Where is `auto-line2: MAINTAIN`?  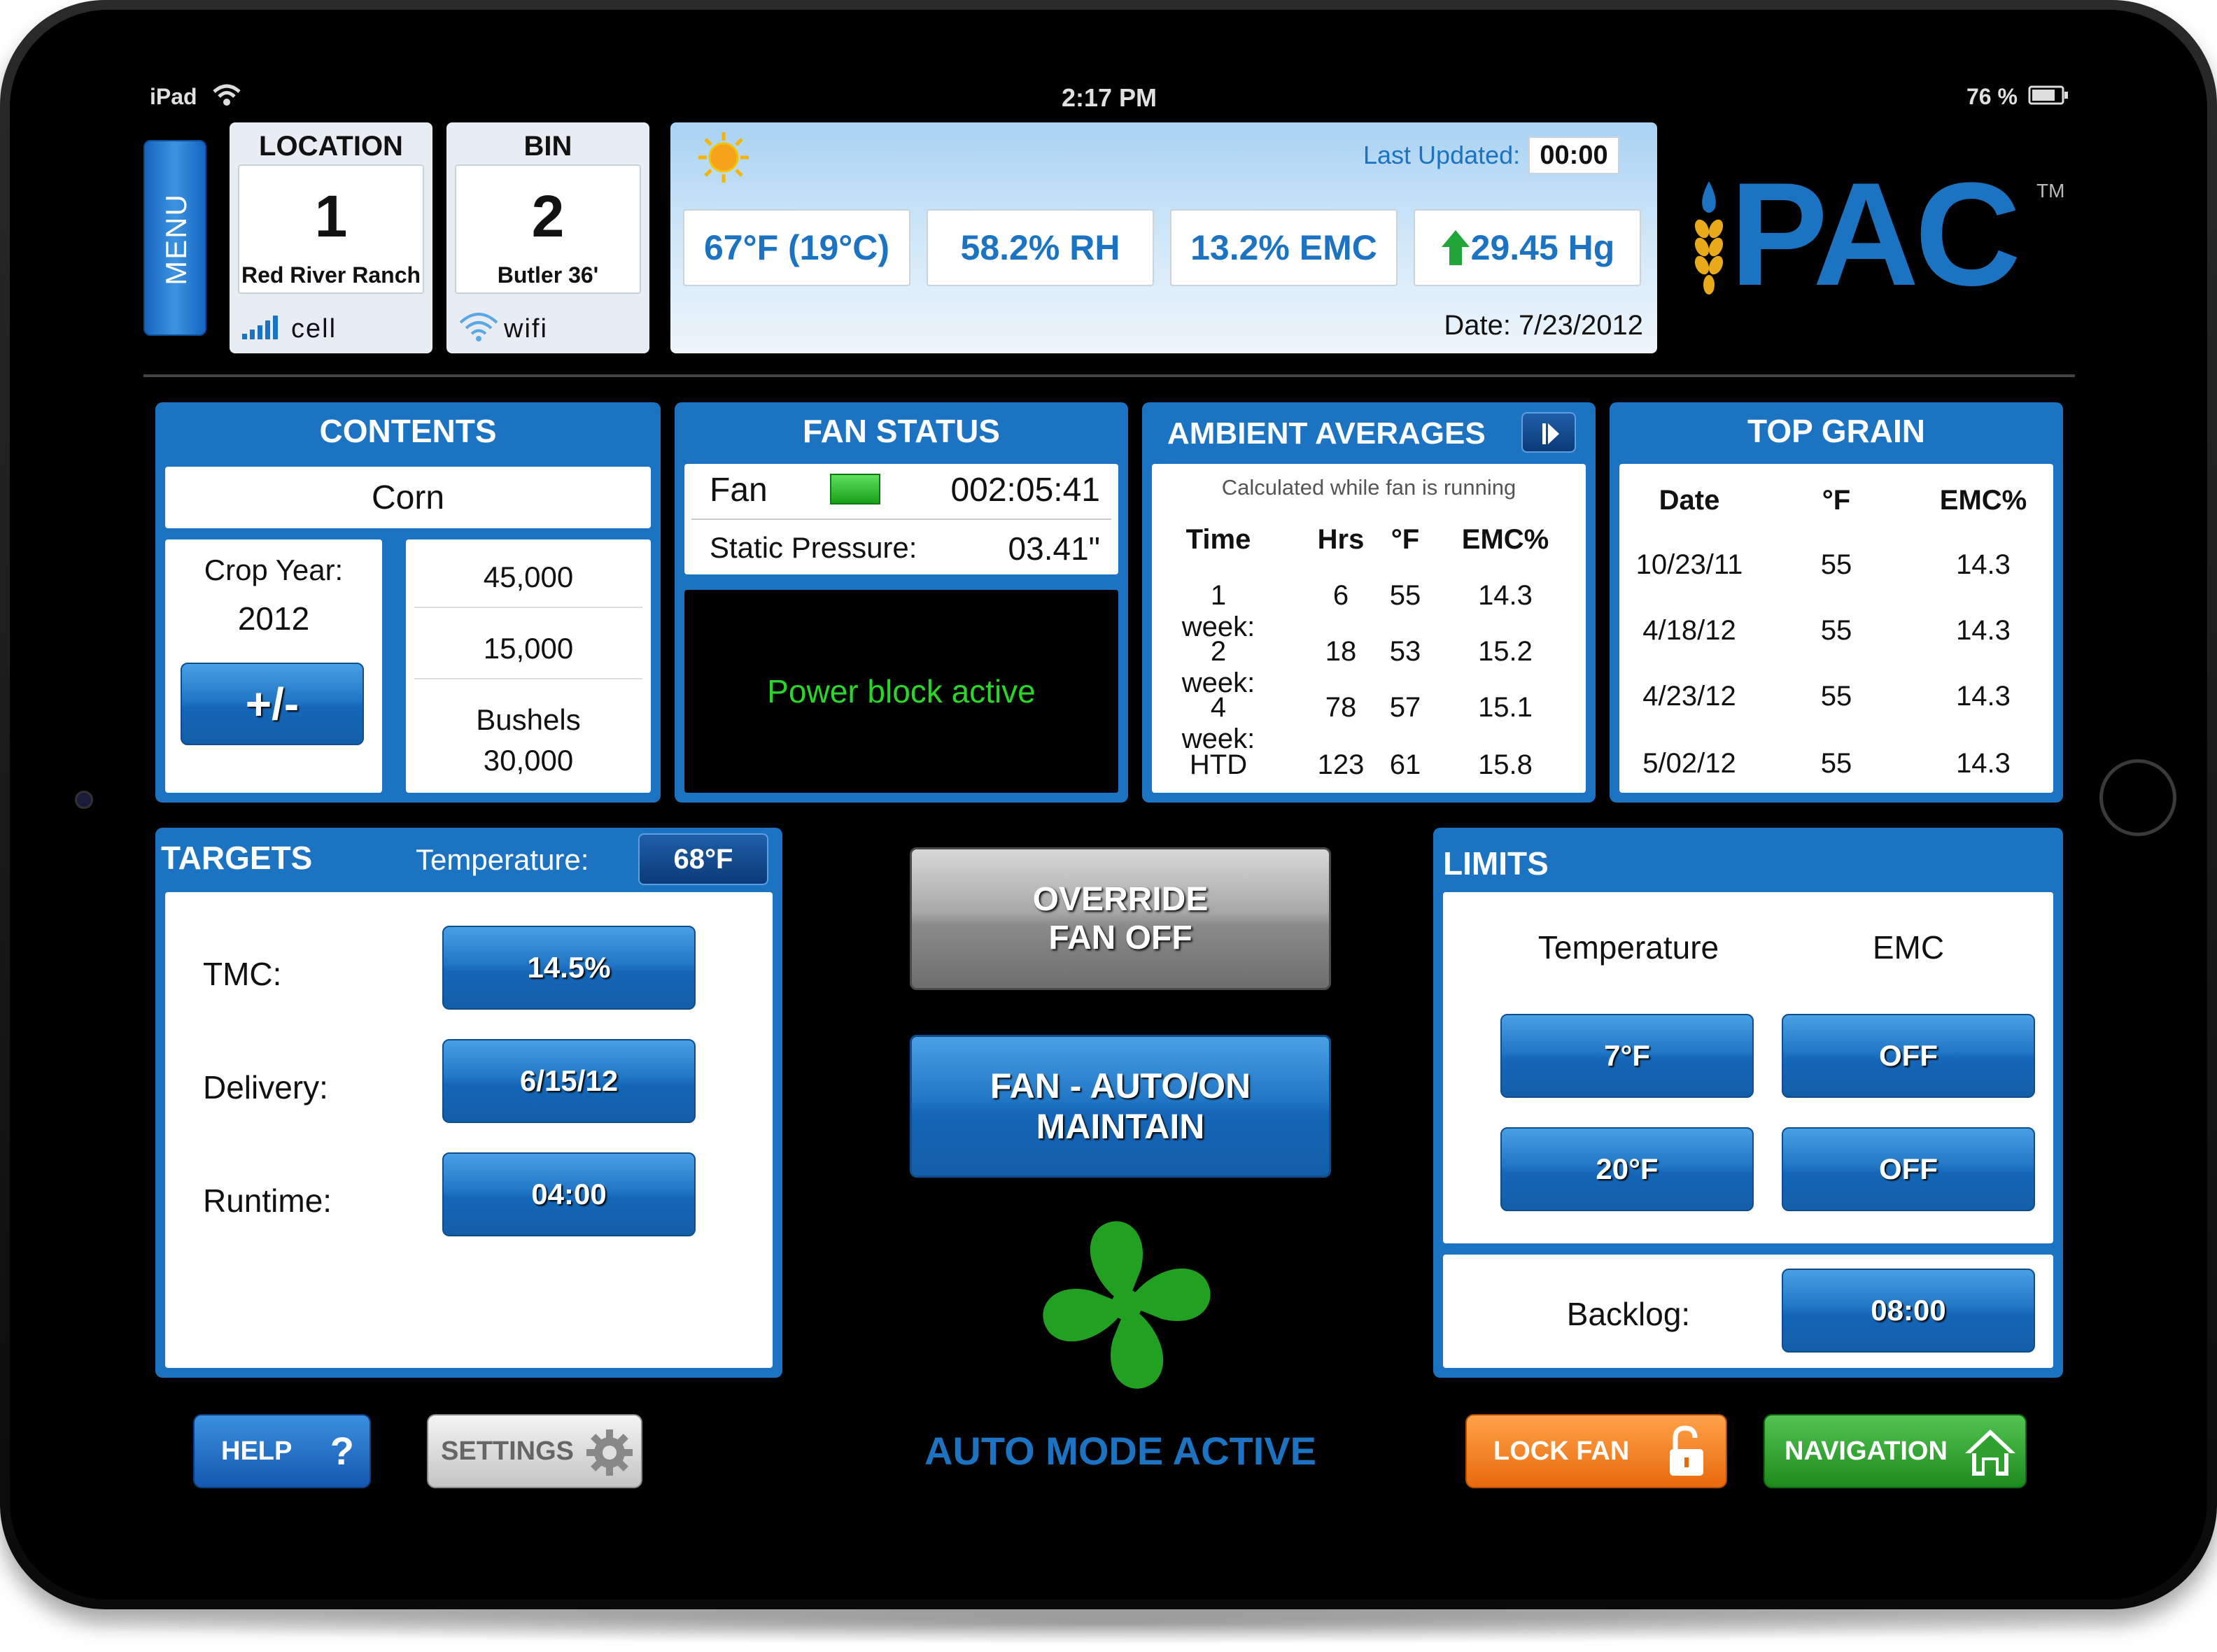 auto-line2: MAINTAIN is located at coordinates (1120, 1126).